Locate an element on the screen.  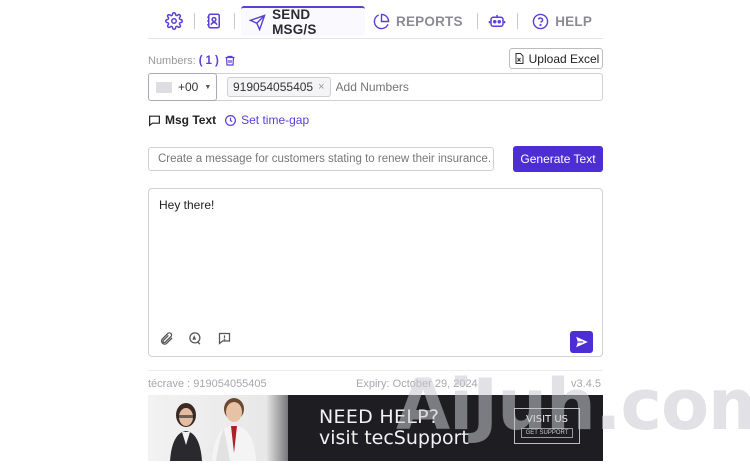
numbers-count-open: ( is located at coordinates (200, 60).